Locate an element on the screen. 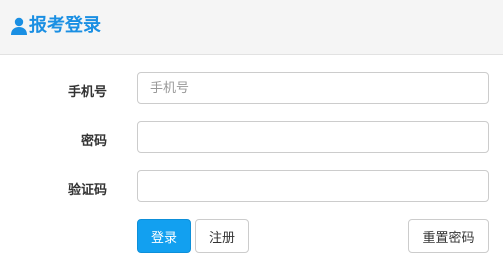  panel-title-text: 报考登录 is located at coordinates (65, 25).